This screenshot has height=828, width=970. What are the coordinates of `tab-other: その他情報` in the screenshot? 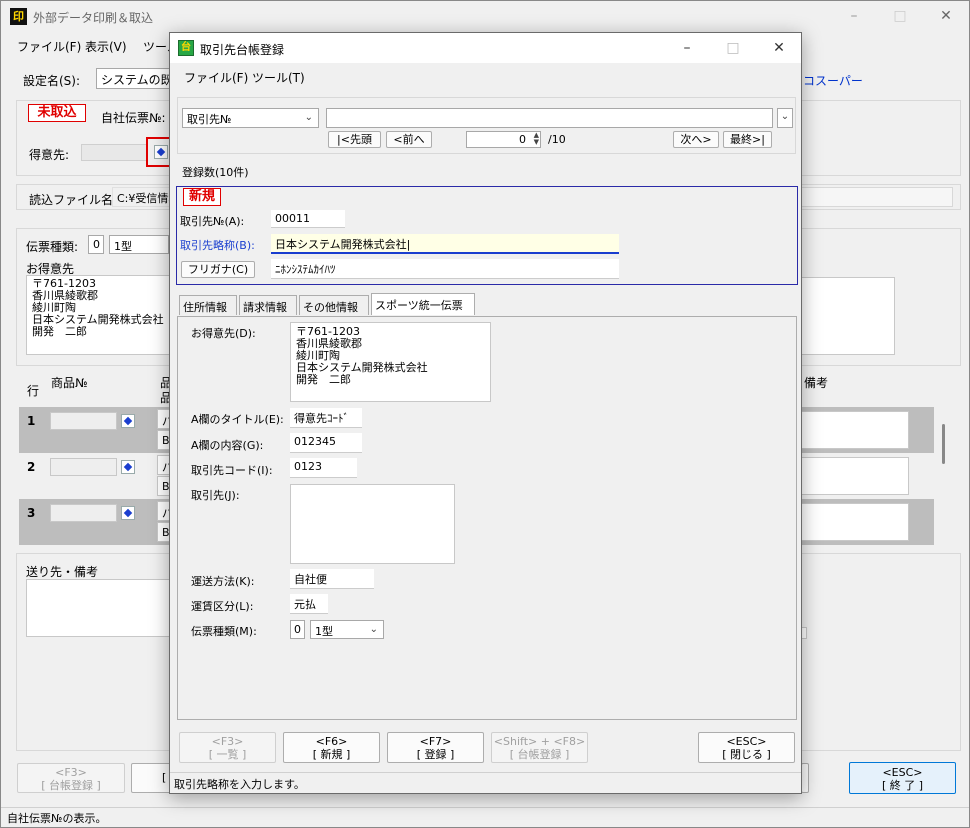 It's located at (334, 305).